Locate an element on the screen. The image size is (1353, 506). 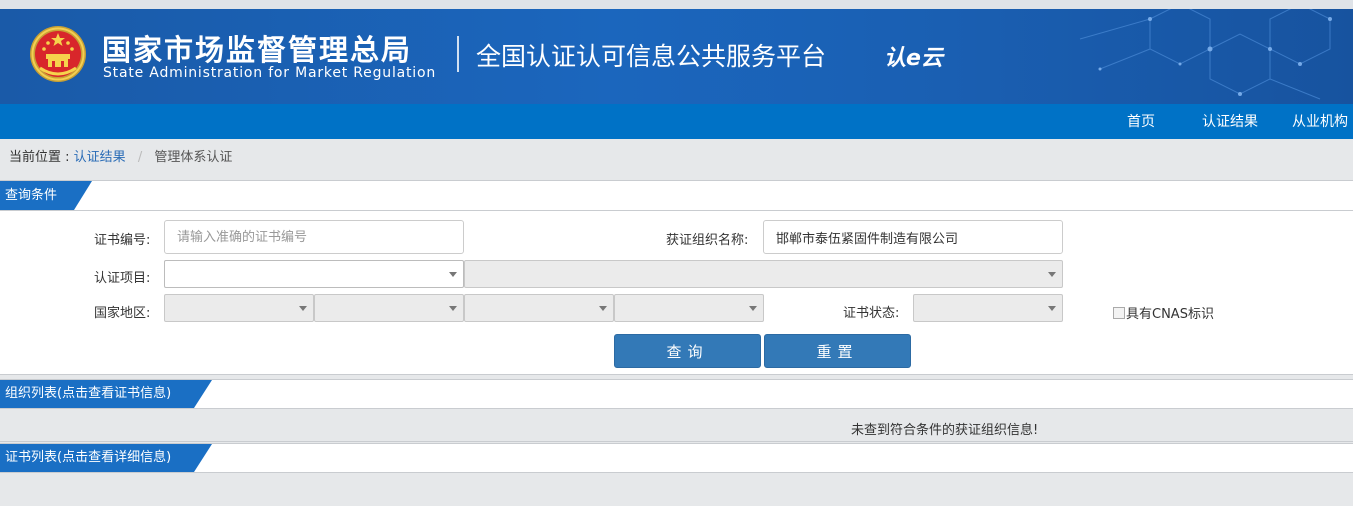
cnas-option: 具有CNAS标识 is located at coordinates (1163, 312).